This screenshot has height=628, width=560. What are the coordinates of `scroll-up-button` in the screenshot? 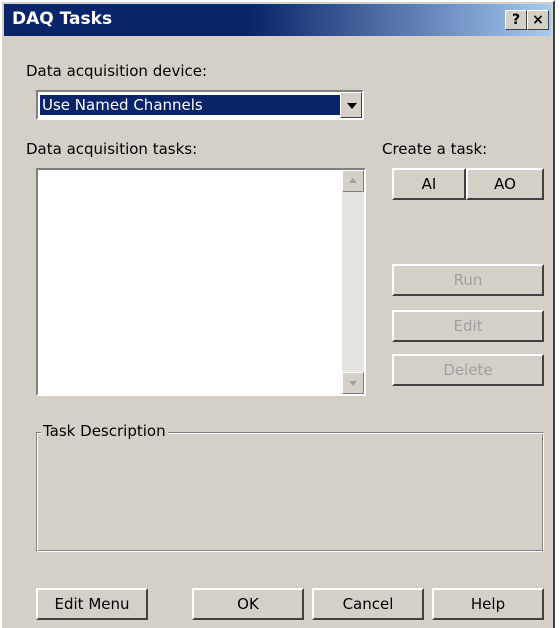 It's located at (353, 181).